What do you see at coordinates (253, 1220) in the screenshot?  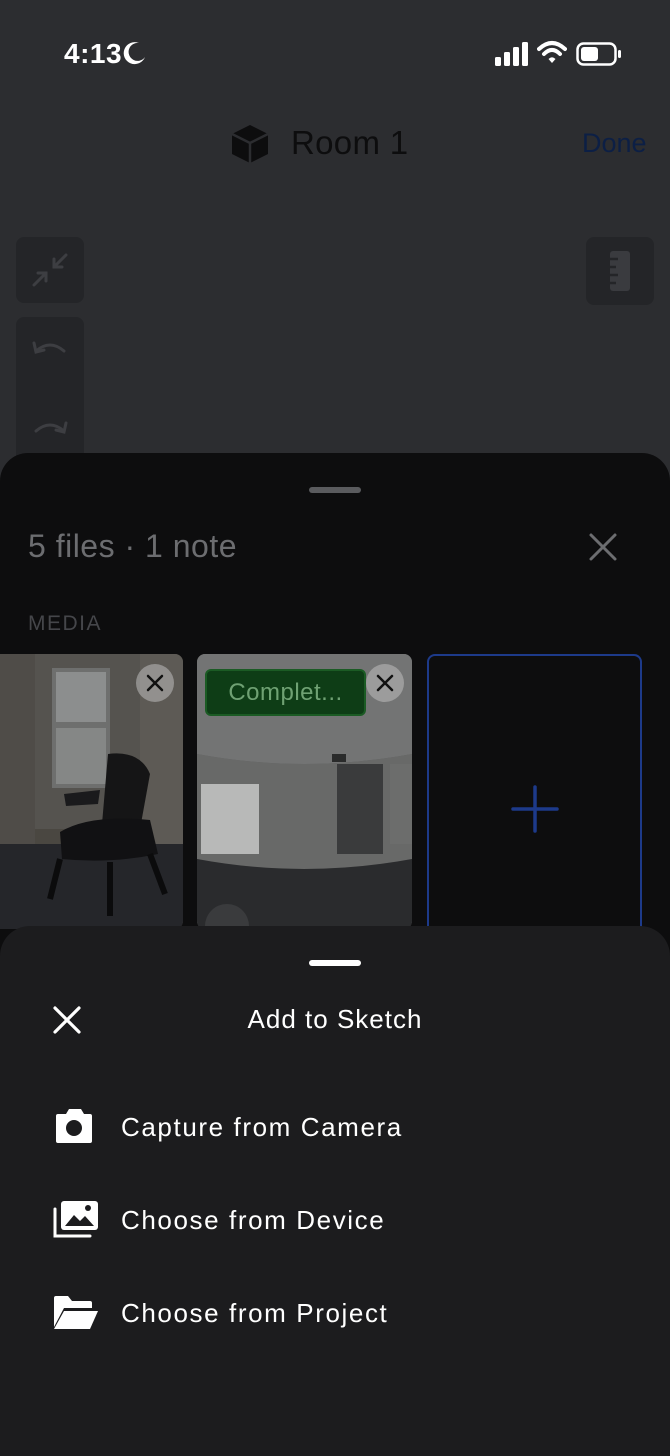 I see `option-label: Choose from Device` at bounding box center [253, 1220].